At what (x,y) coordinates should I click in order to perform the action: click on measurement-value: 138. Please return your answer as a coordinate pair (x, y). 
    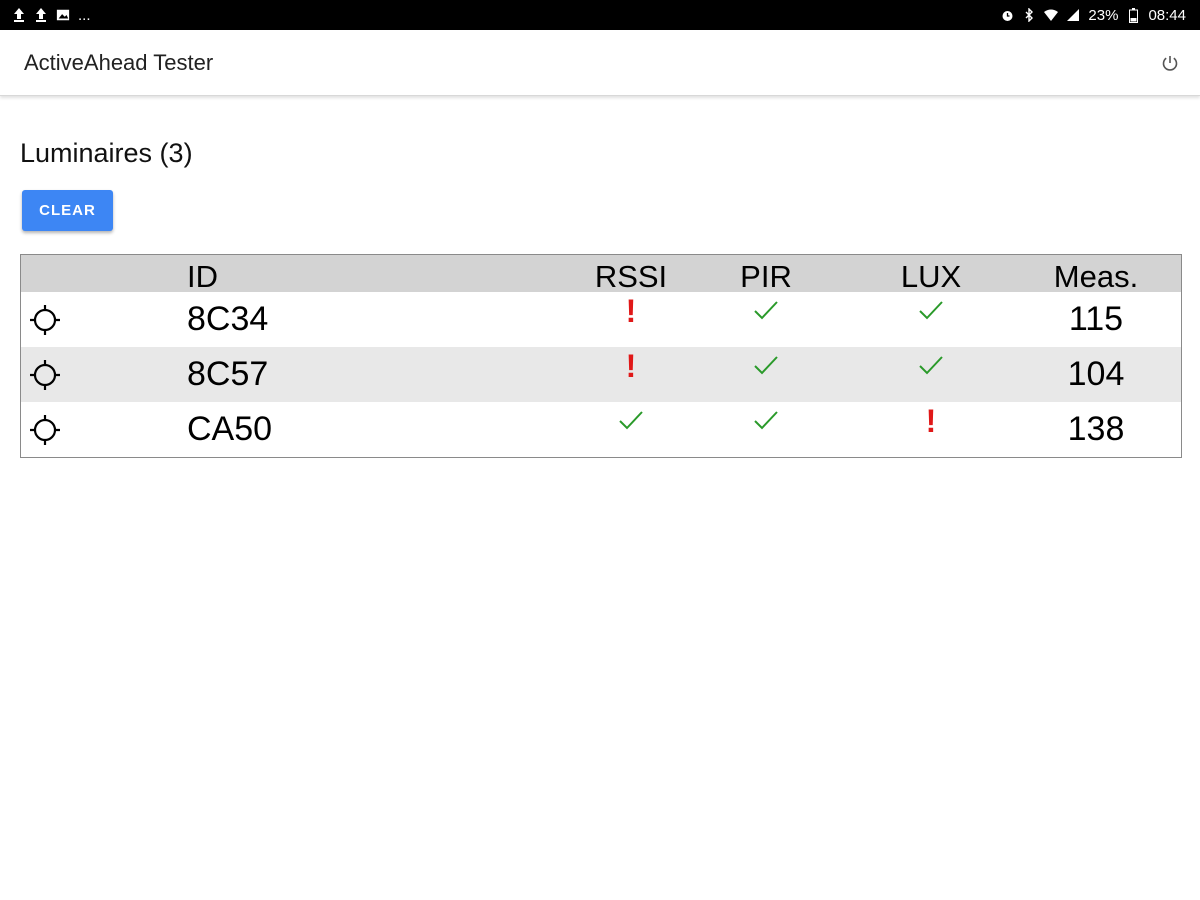
    Looking at the image, I should click on (1096, 429).